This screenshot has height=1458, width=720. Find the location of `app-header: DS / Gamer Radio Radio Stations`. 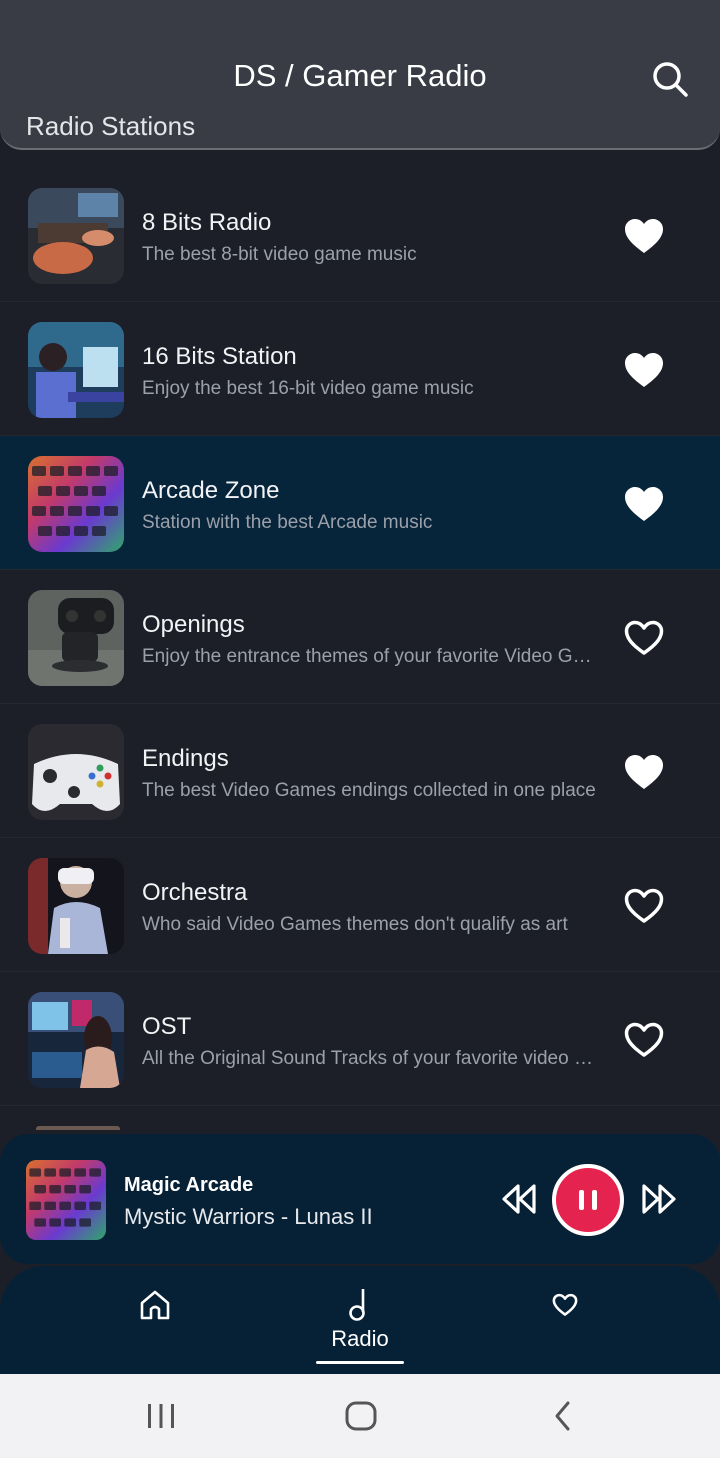

app-header: DS / Gamer Radio Radio Stations is located at coordinates (360, 75).